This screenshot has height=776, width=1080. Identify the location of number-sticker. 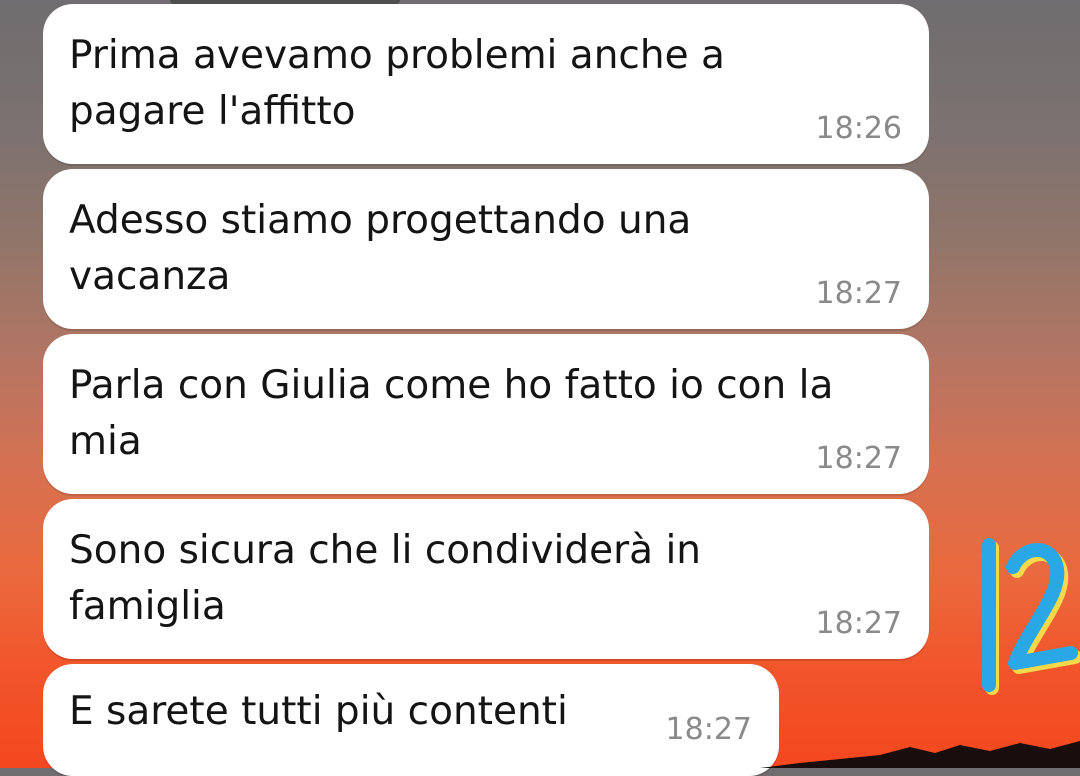
(1031, 616).